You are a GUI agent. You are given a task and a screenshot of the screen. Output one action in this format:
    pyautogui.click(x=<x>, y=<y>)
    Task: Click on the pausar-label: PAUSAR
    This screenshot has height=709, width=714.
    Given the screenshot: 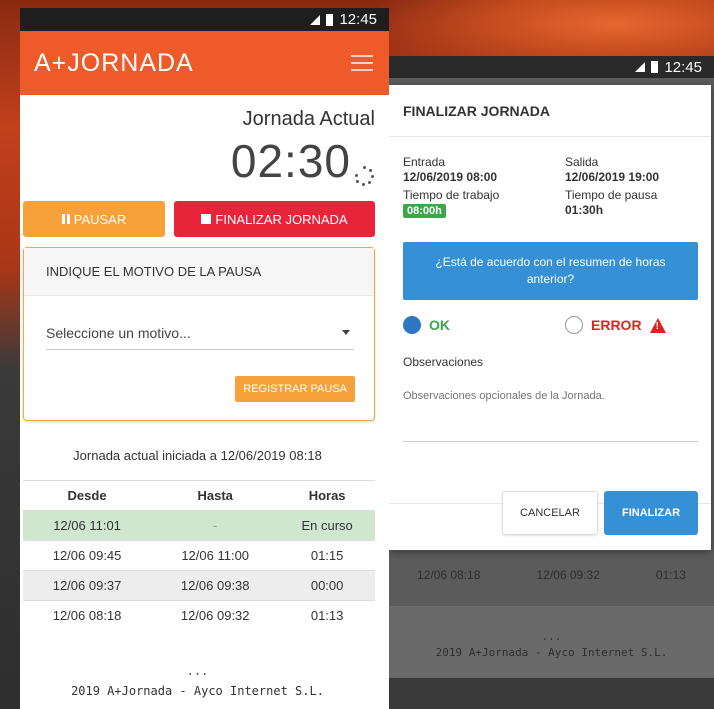 What is the action you would take?
    pyautogui.click(x=100, y=219)
    